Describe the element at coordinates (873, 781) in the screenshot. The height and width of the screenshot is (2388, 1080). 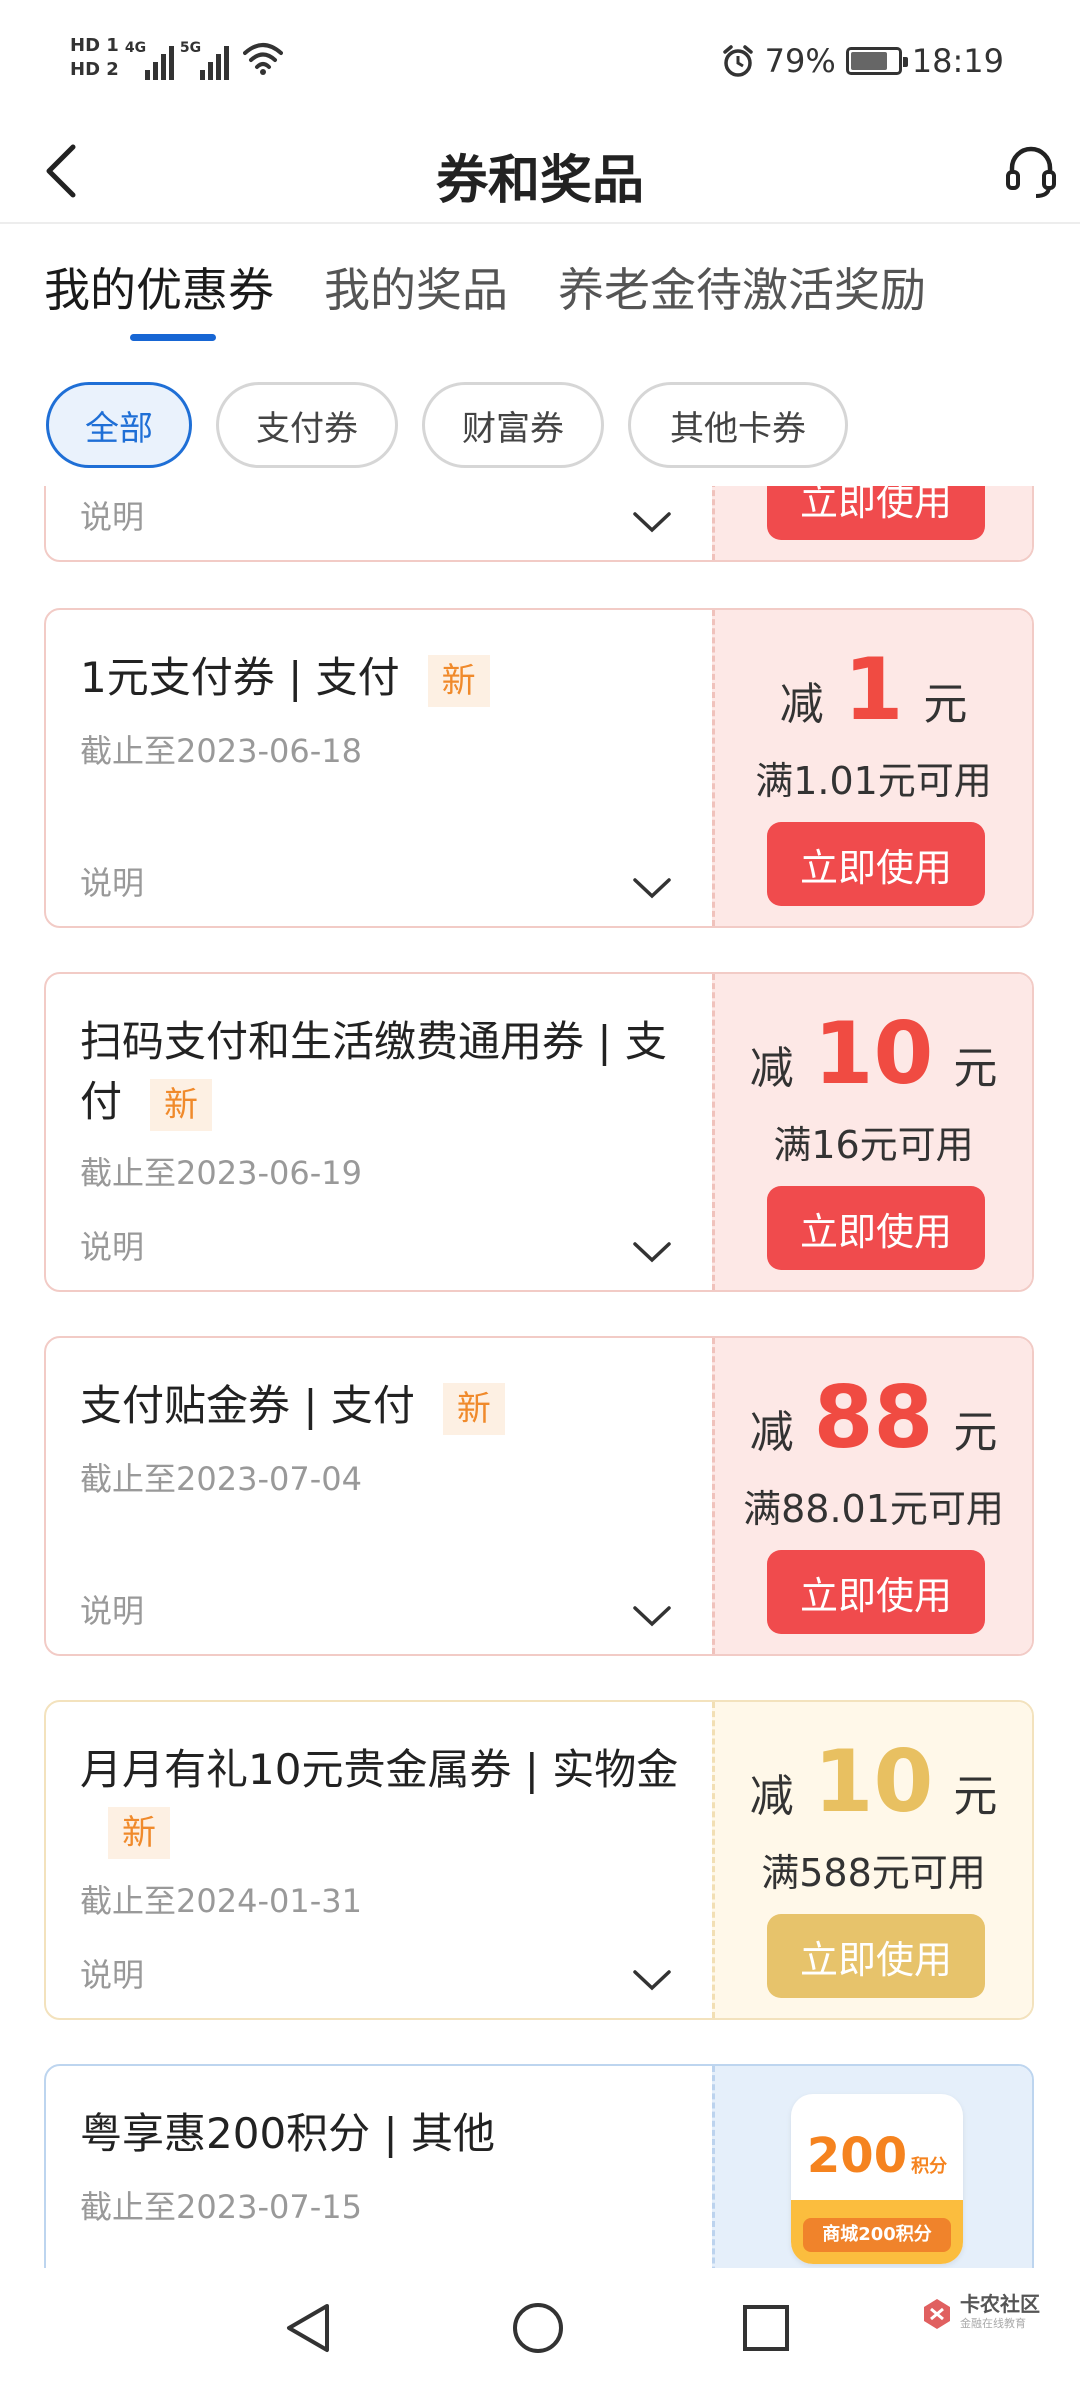
I see `coupon-condition: 满1.01元可用` at that location.